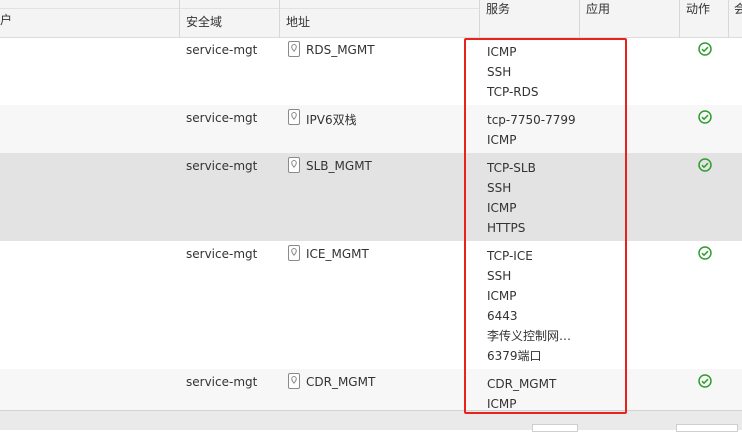 The image size is (742, 432). What do you see at coordinates (6, 19) in the screenshot?
I see `column-header-user: 户` at bounding box center [6, 19].